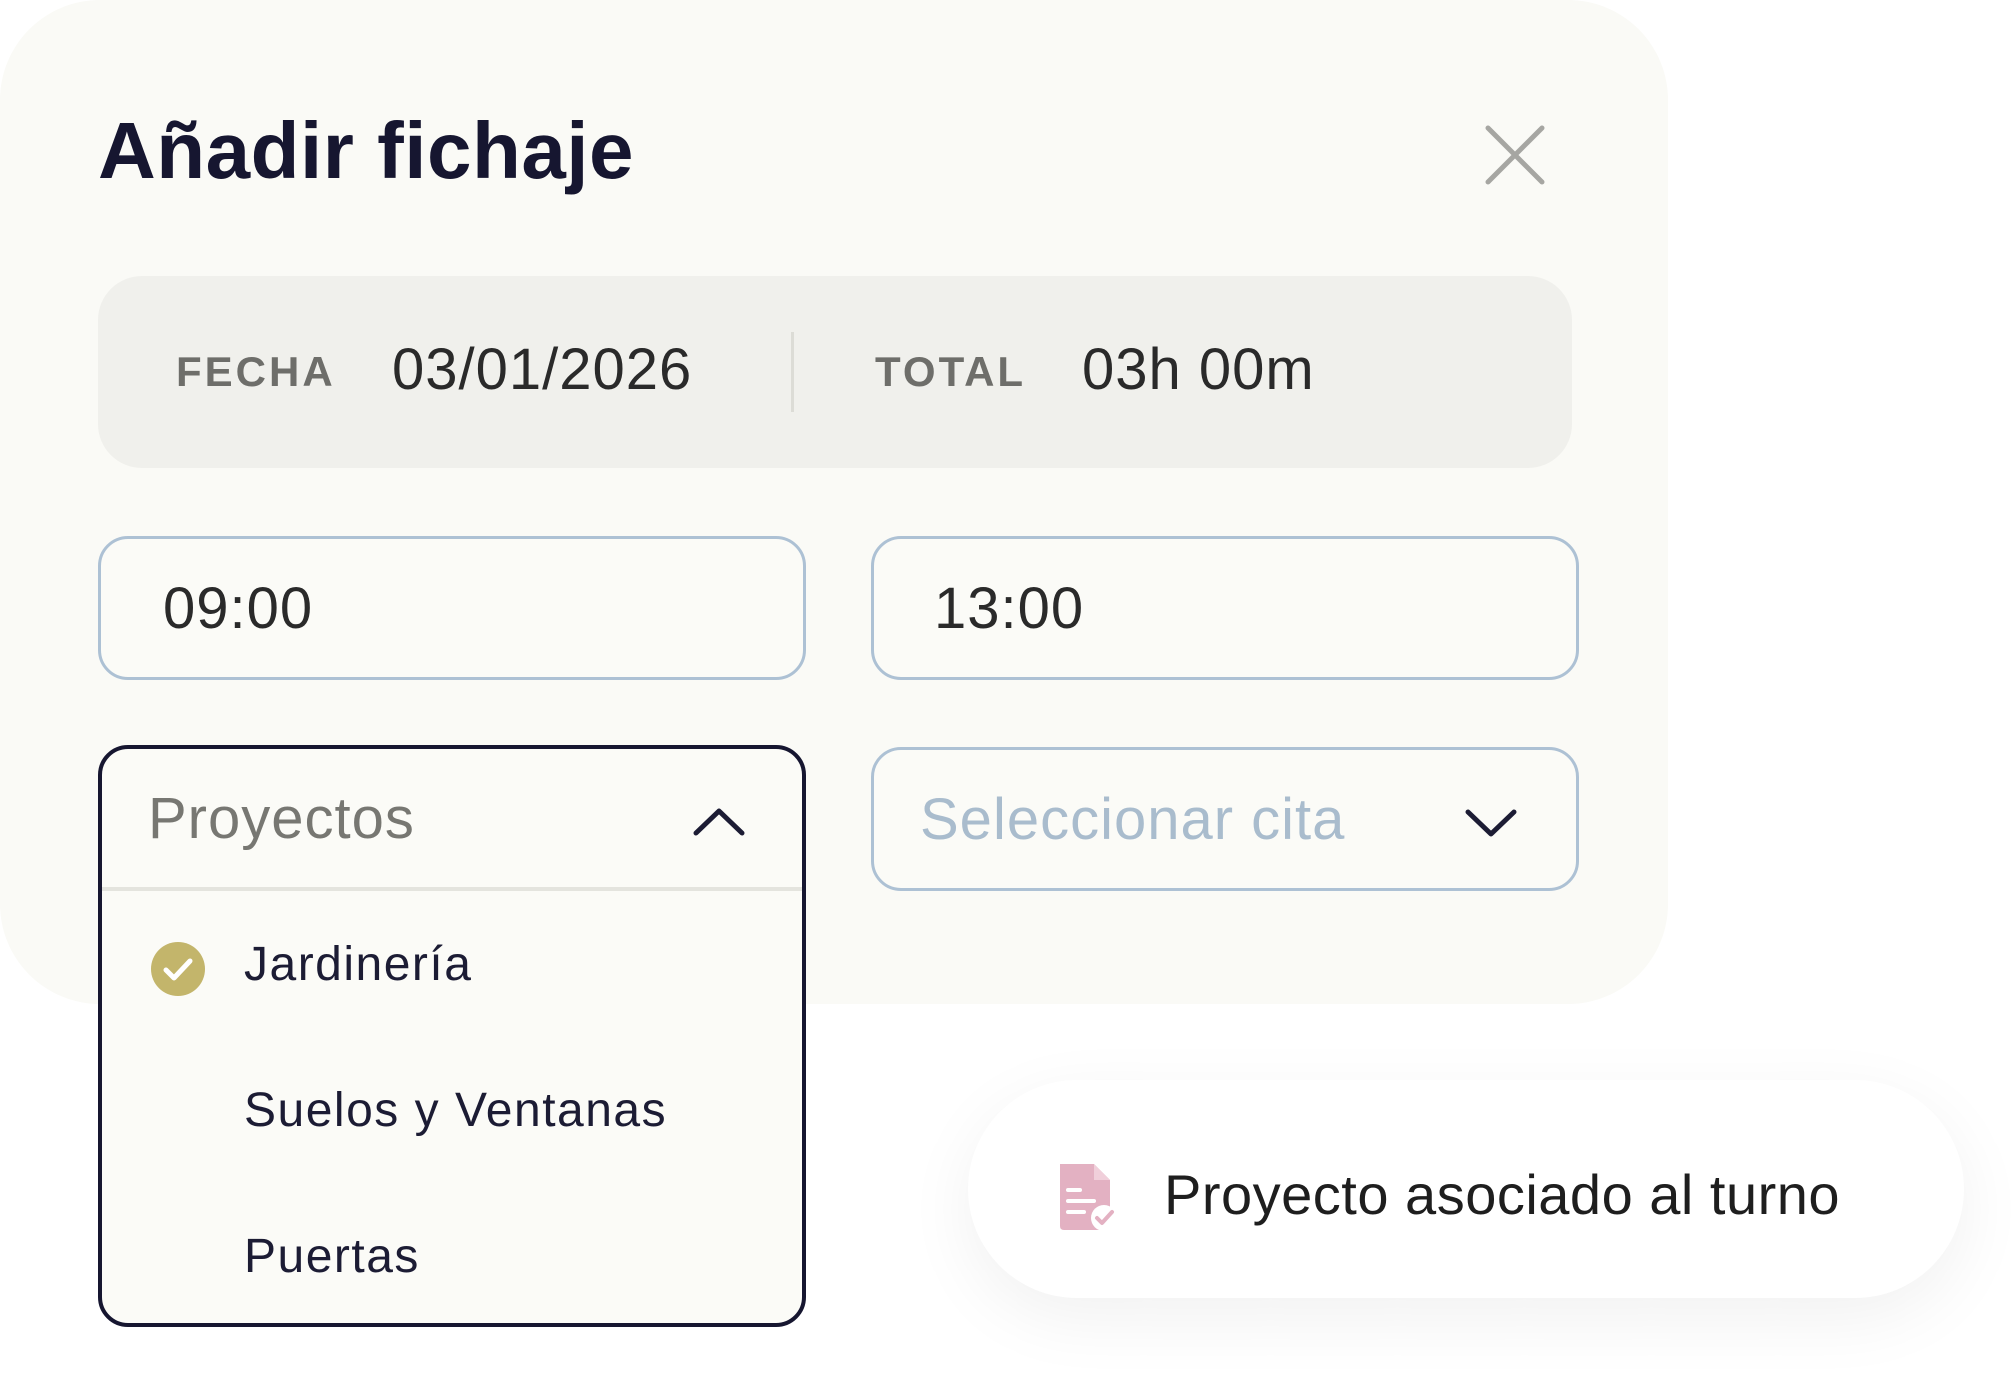 The image size is (2016, 1376). Describe the element at coordinates (542, 369) in the screenshot. I see `date-value: 03/01/2026` at that location.